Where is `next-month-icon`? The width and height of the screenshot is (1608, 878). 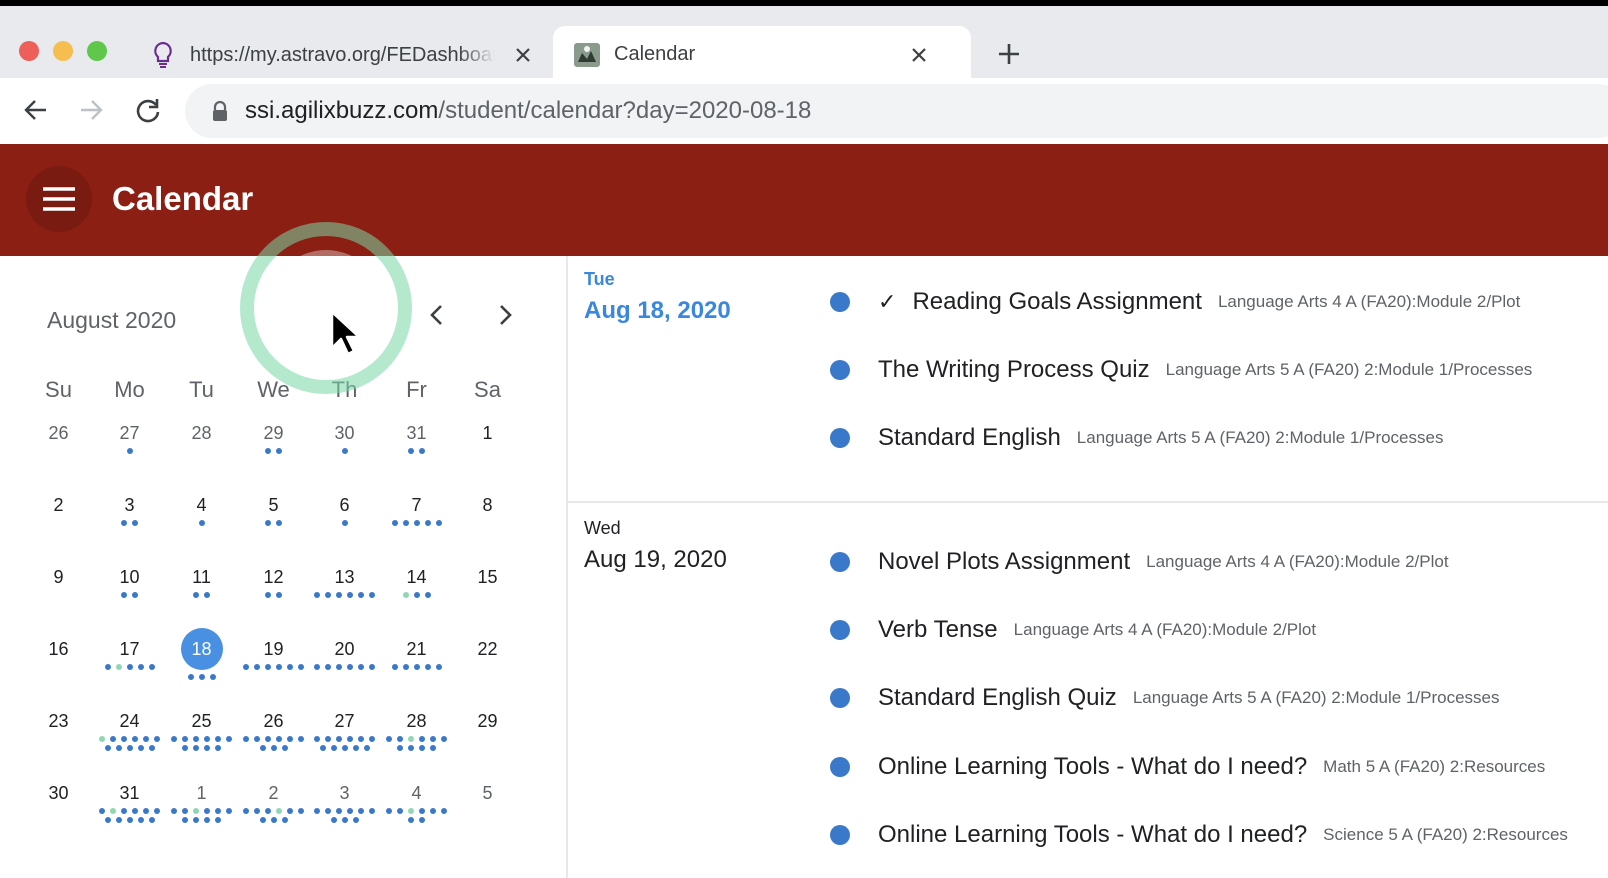
next-month-icon is located at coordinates (505, 315).